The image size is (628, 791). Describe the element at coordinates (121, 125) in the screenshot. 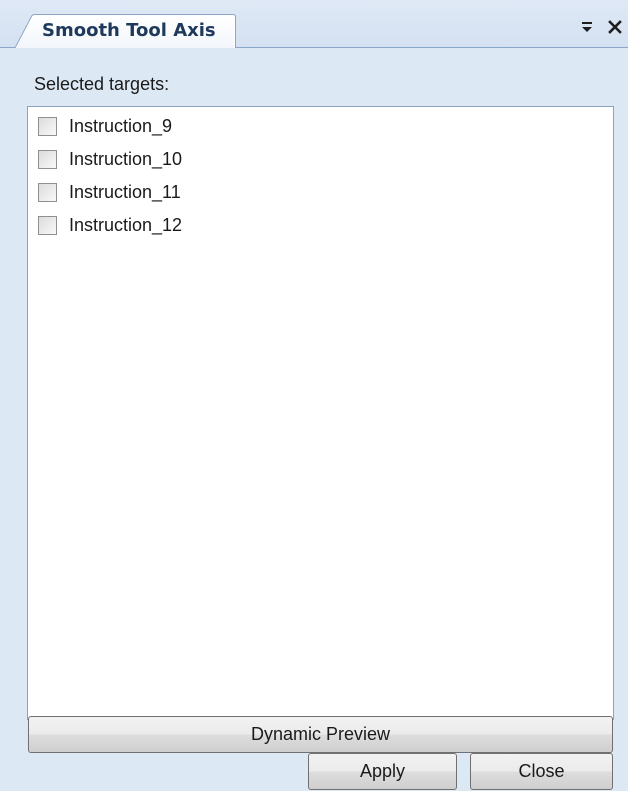

I see `list-item-label: Instruction_9` at that location.